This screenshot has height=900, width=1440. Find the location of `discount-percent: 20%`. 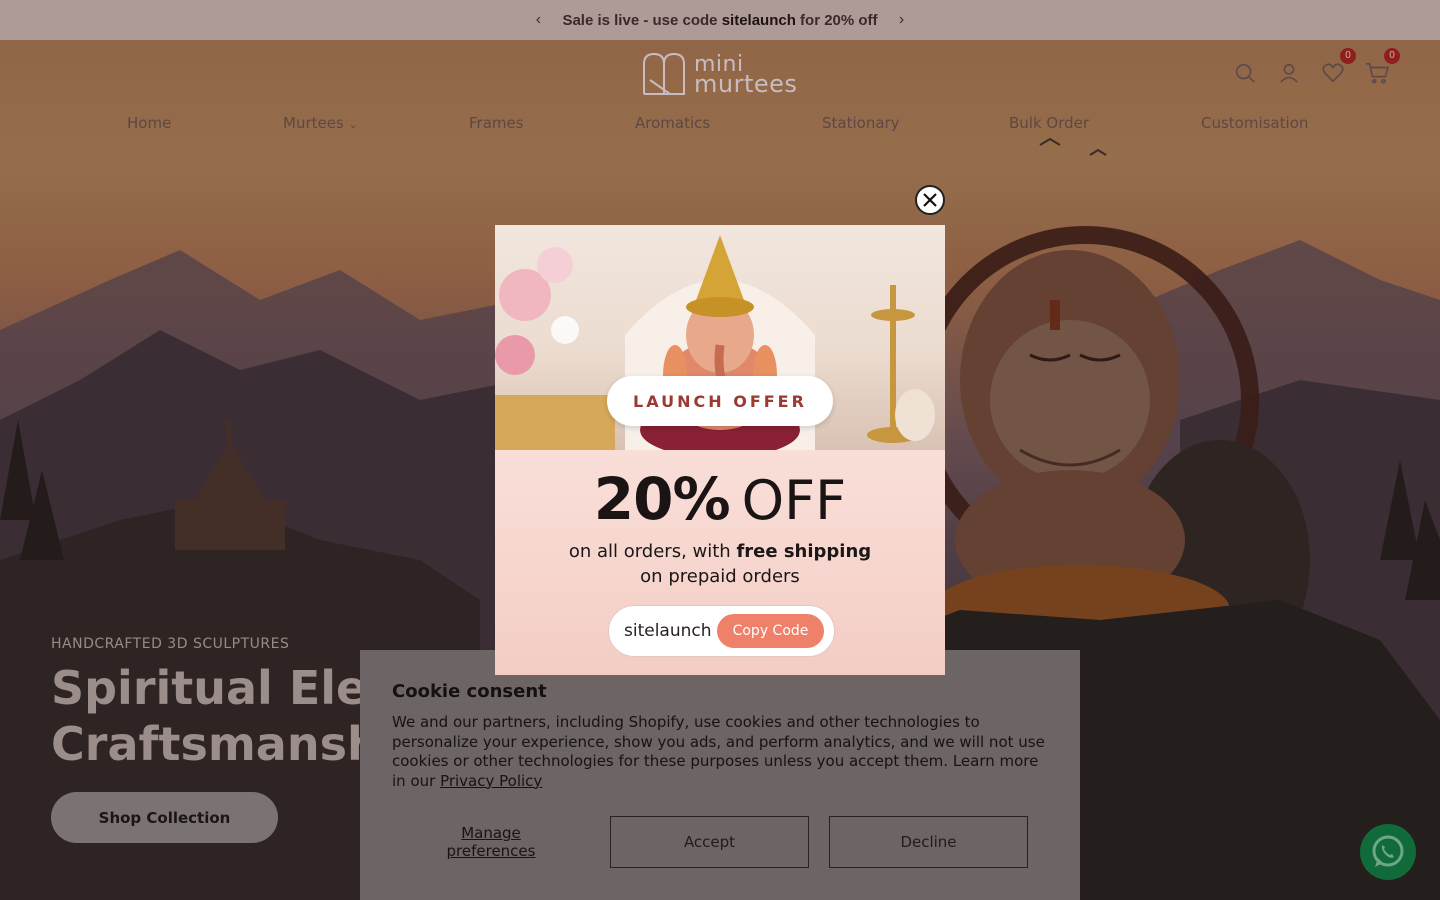

discount-percent: 20% is located at coordinates (662, 499).